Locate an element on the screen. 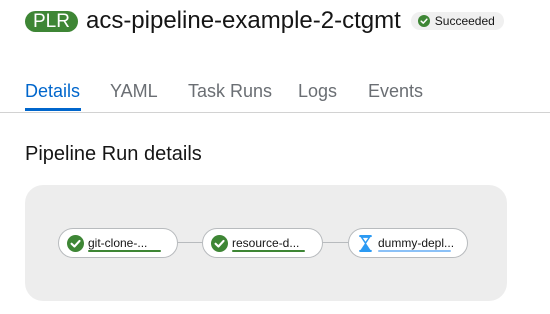 This screenshot has width=550, height=314. tab-bar: Details YAML Task Runs Logs Events is located at coordinates (275, 92).